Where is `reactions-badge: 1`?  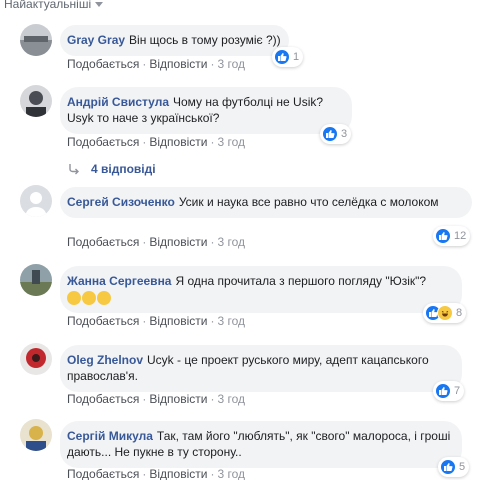
reactions-badge: 1 is located at coordinates (288, 57).